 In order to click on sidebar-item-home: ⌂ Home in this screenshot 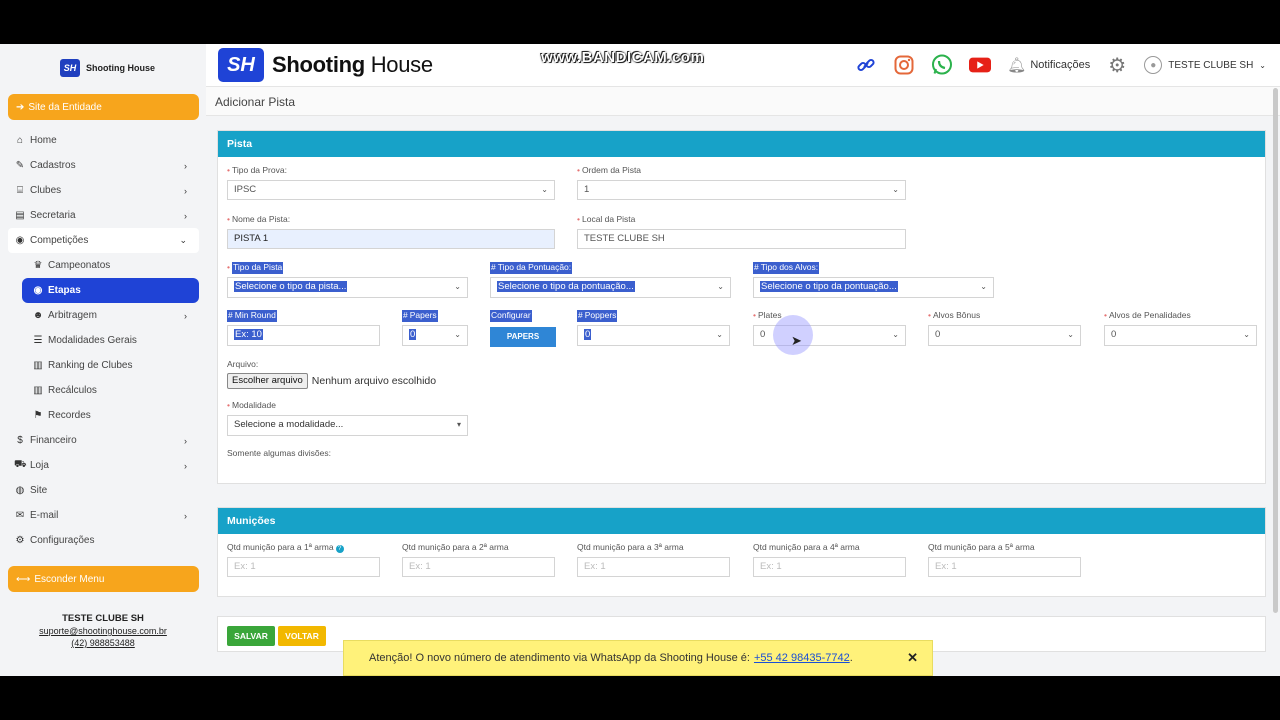, I will do `click(103, 140)`.